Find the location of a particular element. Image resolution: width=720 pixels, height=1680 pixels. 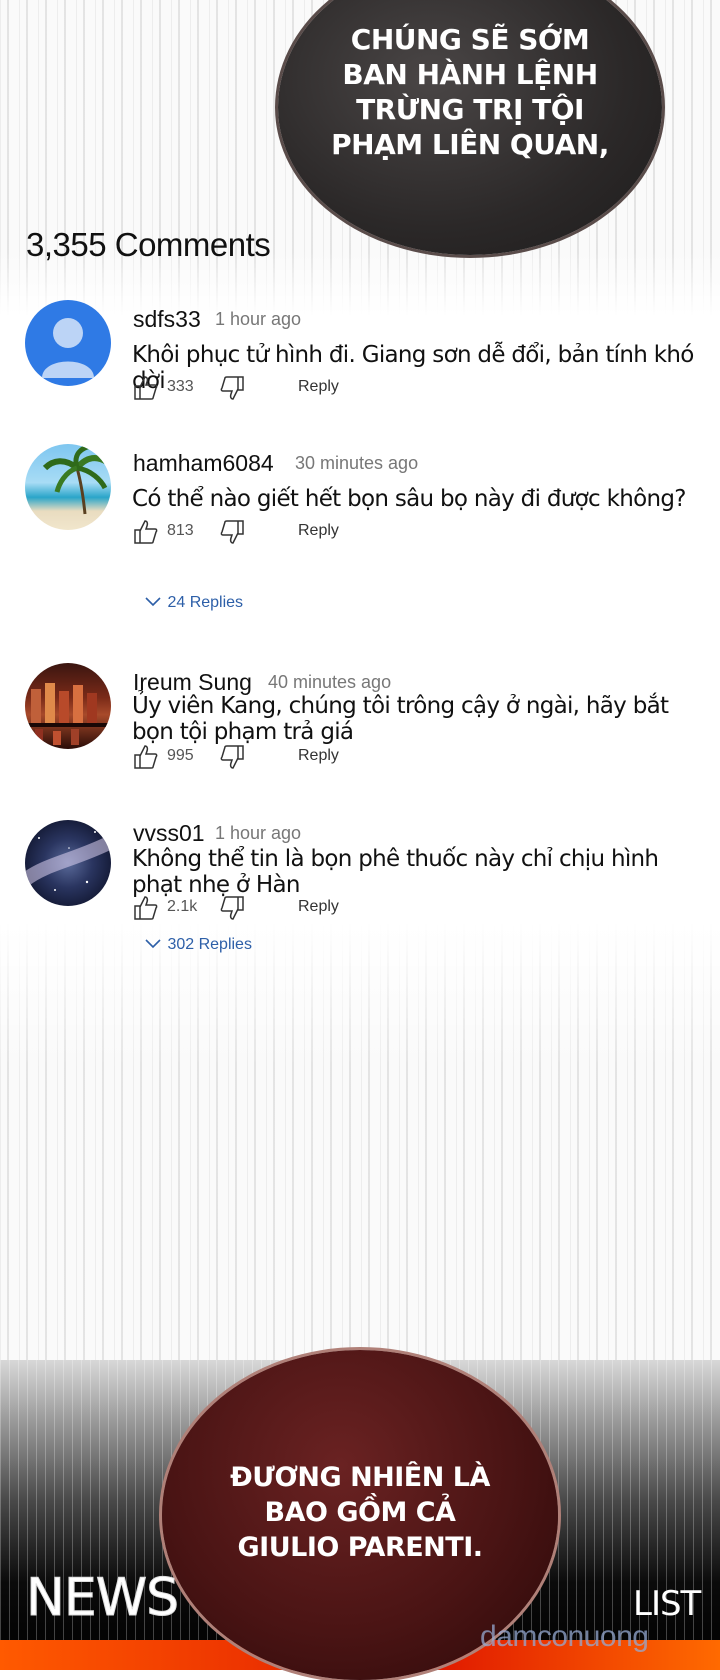

view-replies-link: 24 Replies is located at coordinates (193, 603).